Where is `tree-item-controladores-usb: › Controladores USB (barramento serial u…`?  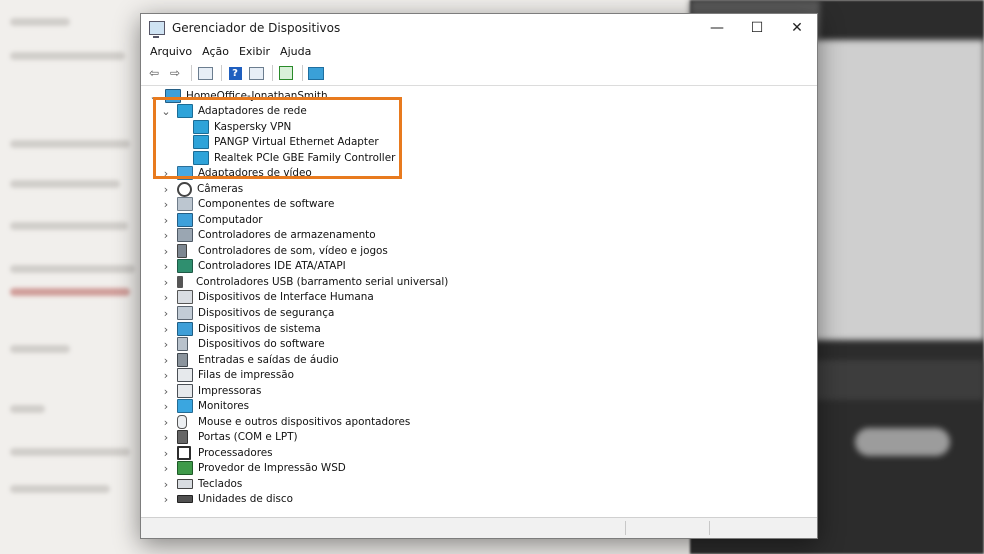 tree-item-controladores-usb: › Controladores USB (barramento serial u… is located at coordinates (305, 282).